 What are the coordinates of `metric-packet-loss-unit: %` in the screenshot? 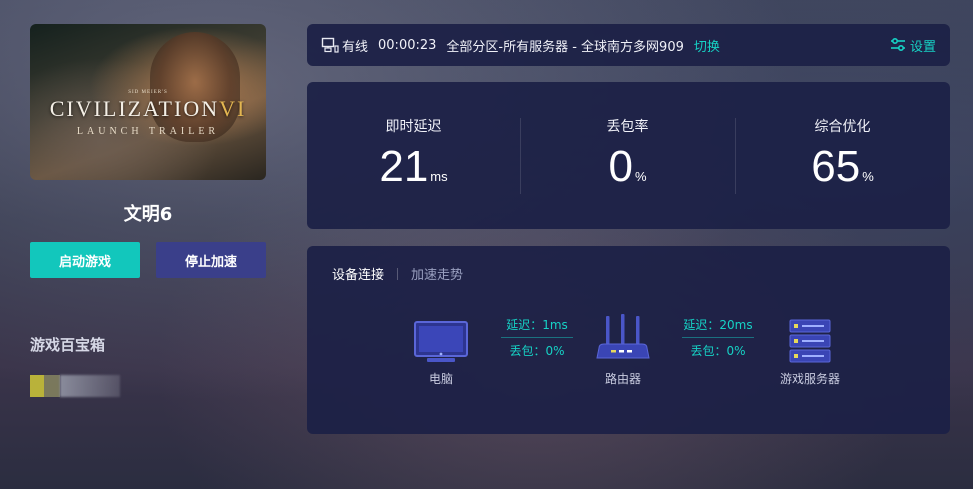 It's located at (640, 176).